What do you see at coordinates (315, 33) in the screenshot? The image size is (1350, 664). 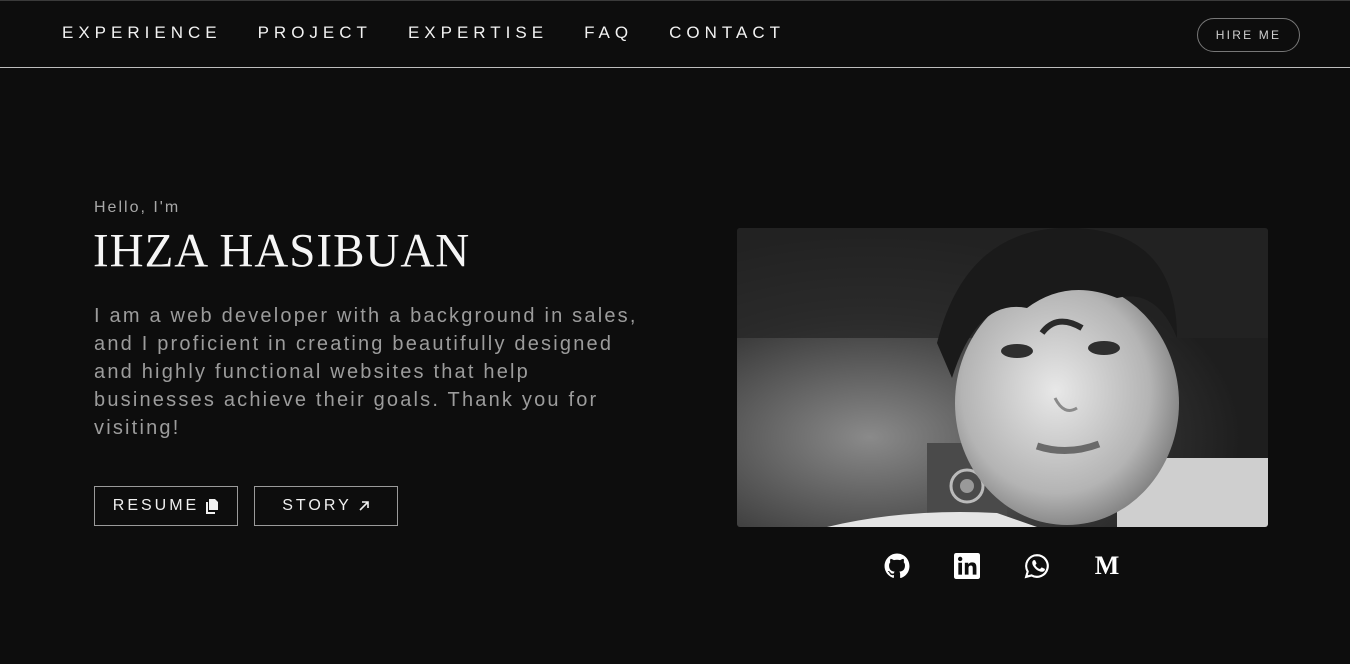 I see `nav-project: PROJECT` at bounding box center [315, 33].